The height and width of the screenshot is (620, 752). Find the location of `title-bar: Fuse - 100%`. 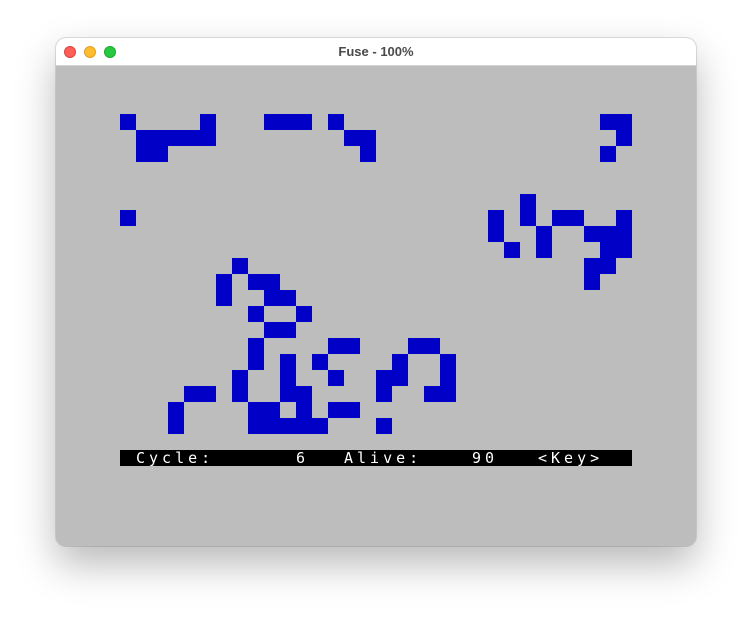

title-bar: Fuse - 100% is located at coordinates (376, 52).